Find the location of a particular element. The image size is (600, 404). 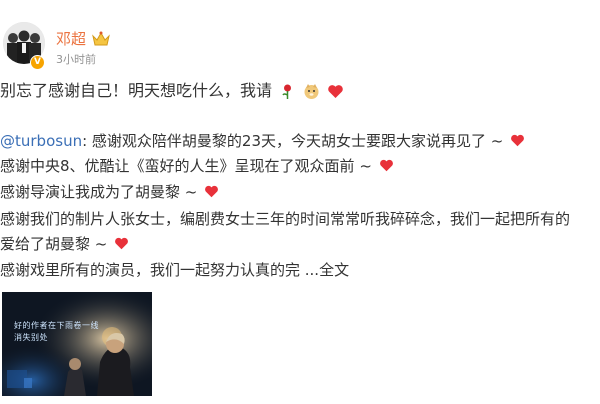

author-name: 邓超 is located at coordinates (71, 39).